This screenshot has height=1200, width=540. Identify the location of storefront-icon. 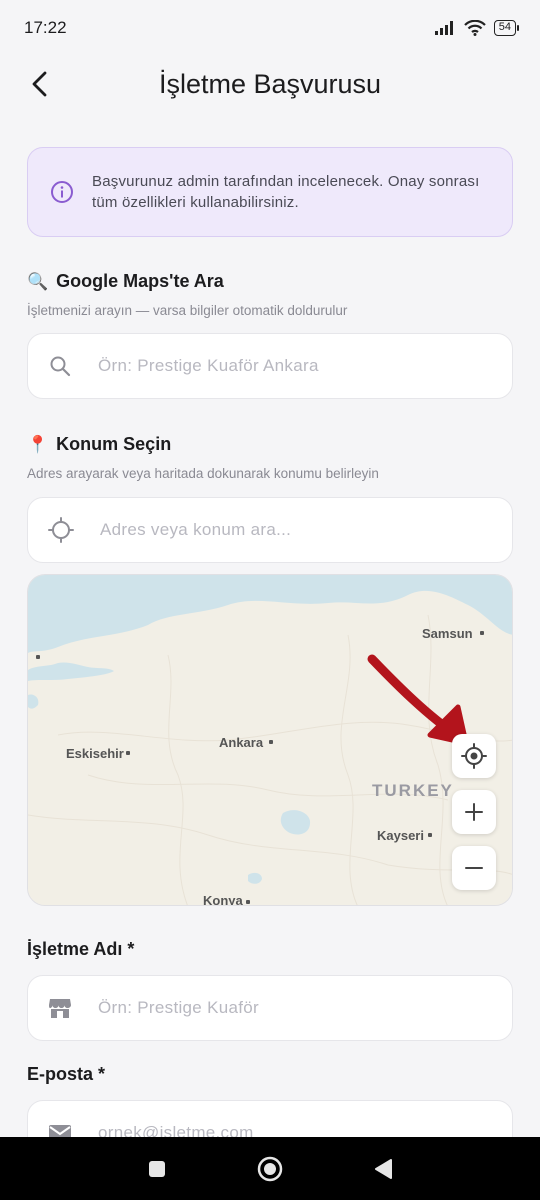
(60, 1008).